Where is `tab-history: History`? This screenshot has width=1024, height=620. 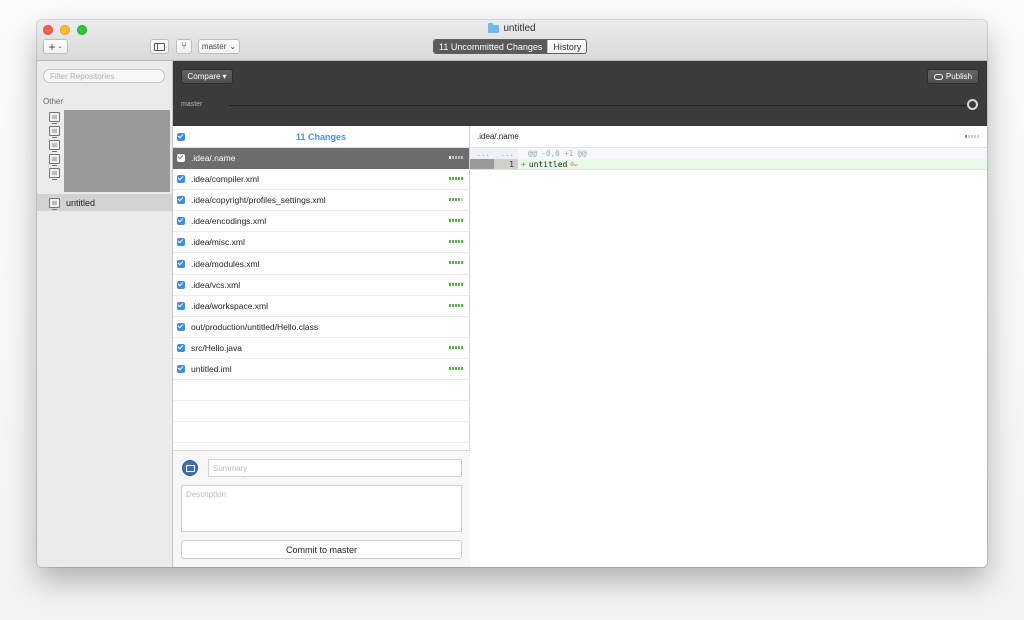
tab-history: History is located at coordinates (567, 46).